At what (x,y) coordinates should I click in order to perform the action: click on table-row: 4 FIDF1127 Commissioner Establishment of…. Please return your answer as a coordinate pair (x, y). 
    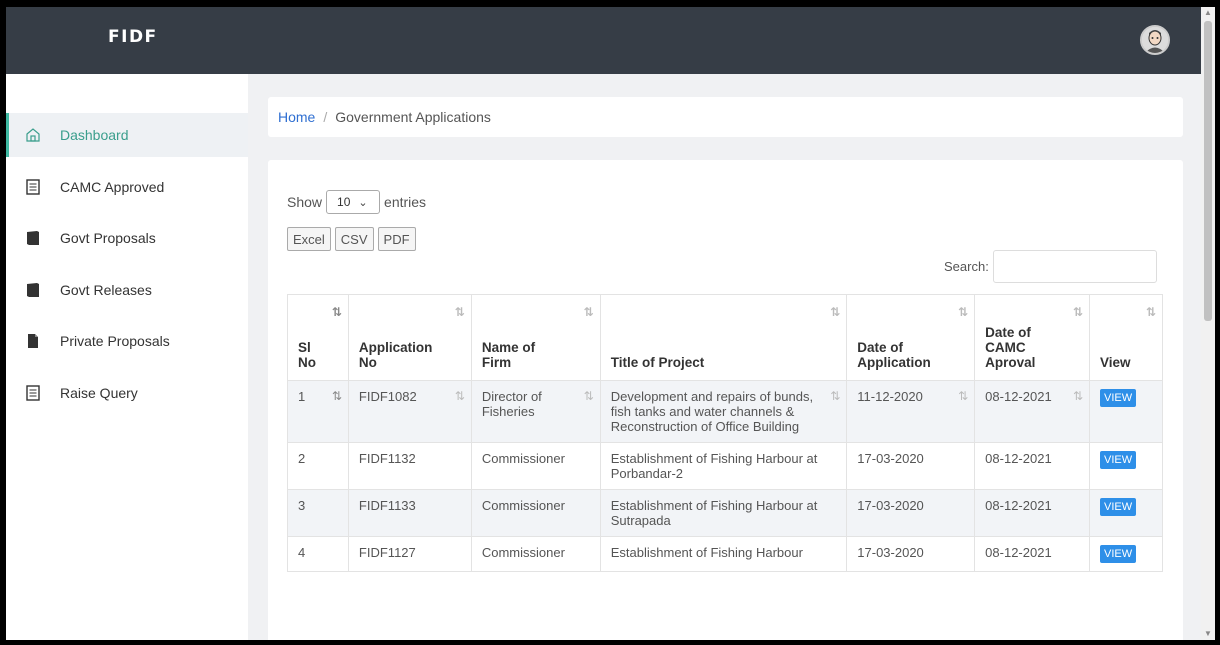
    Looking at the image, I should click on (725, 554).